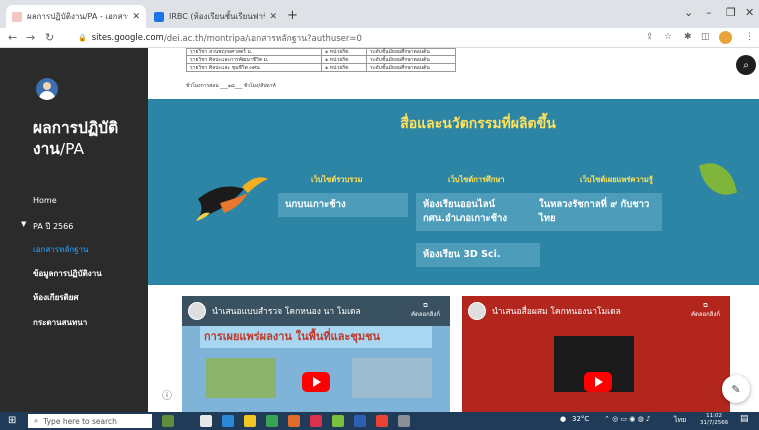 This screenshot has height=430, width=759. Describe the element at coordinates (736, 389) in the screenshot. I see `edit-pencil-icon: ✎` at that location.